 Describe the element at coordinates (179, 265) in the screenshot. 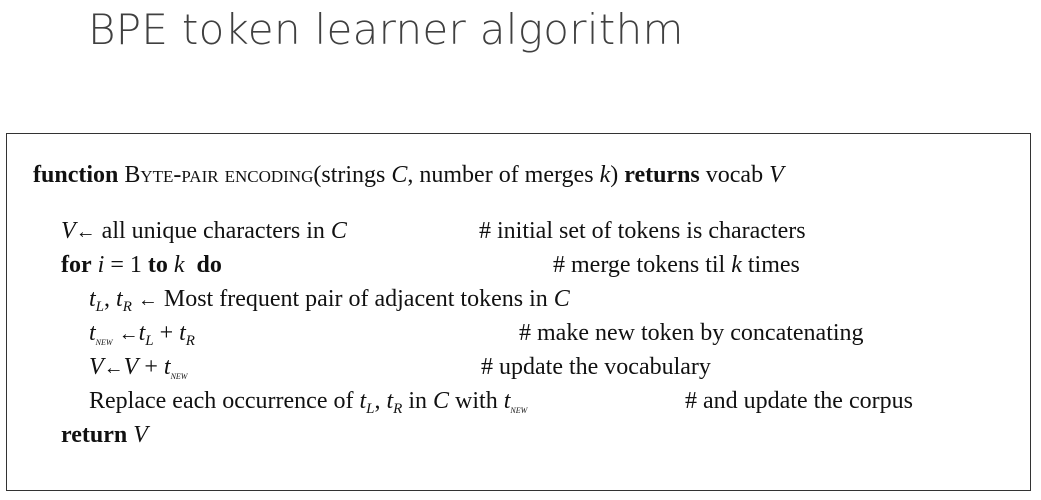

I see `var-k: k` at that location.